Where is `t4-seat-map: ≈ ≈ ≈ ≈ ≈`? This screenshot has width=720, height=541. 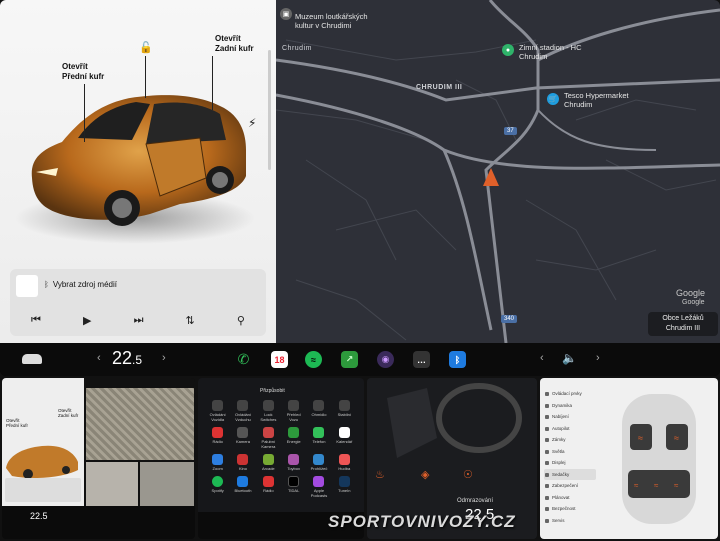
t4-seat-map: ≈ ≈ ≈ ≈ ≈ is located at coordinates (659, 459).